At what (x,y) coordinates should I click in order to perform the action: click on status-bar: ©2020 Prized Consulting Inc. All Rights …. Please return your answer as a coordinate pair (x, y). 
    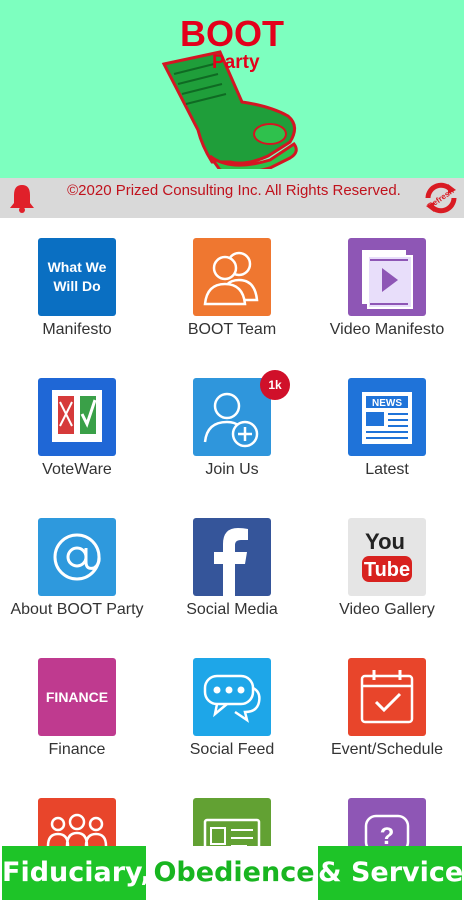
    Looking at the image, I should click on (232, 198).